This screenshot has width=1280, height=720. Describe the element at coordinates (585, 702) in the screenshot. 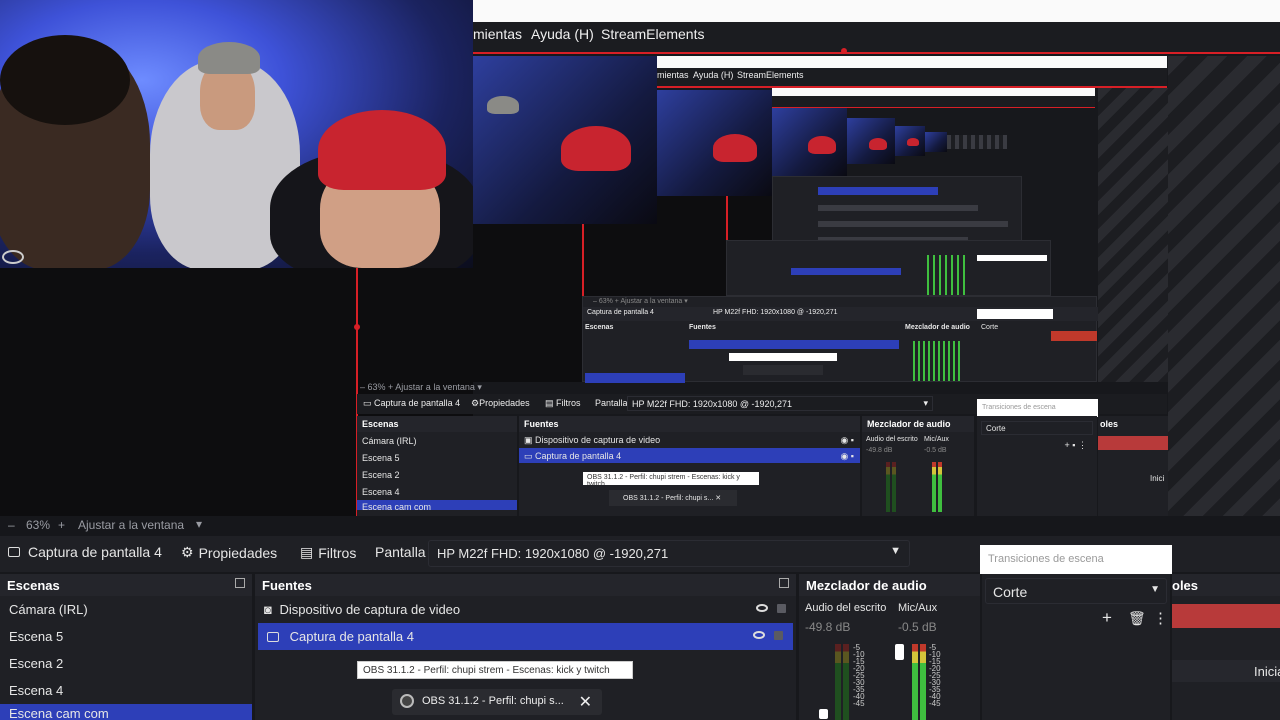

I see `close-icon: ✕` at that location.